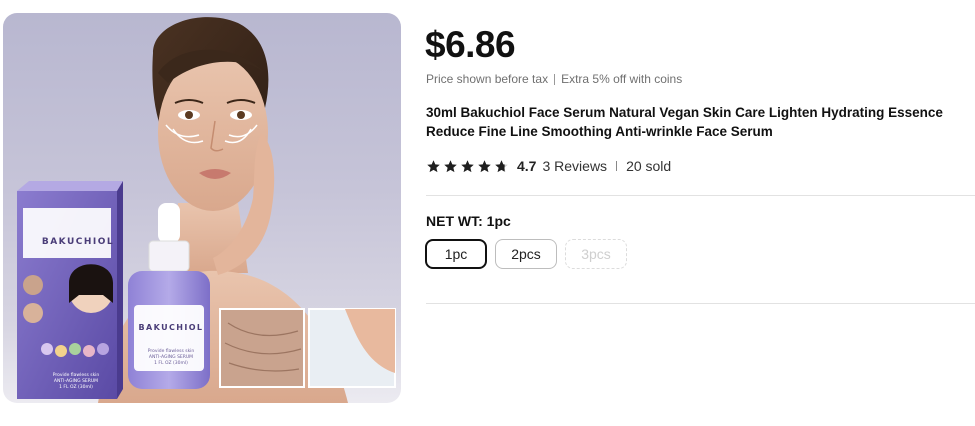  Describe the element at coordinates (78, 242) in the screenshot. I see `box-brand-label: BAKUCHIOL` at that location.